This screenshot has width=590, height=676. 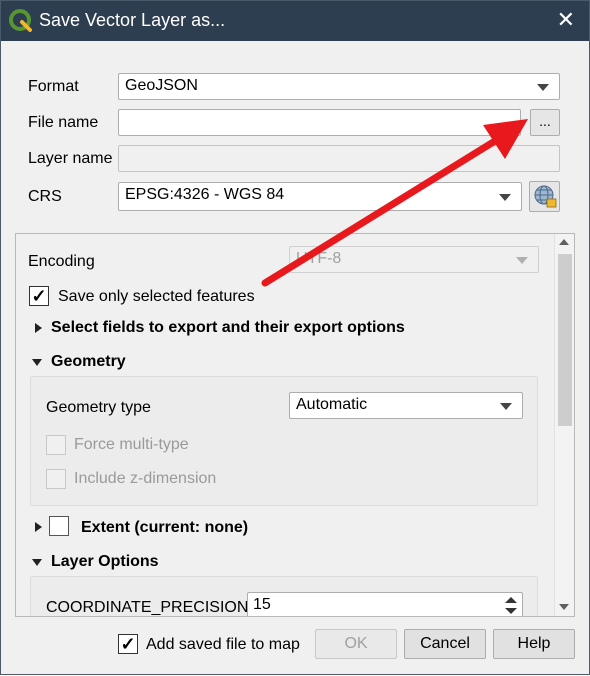 I want to click on format-combo: GeoJSON, so click(x=339, y=86).